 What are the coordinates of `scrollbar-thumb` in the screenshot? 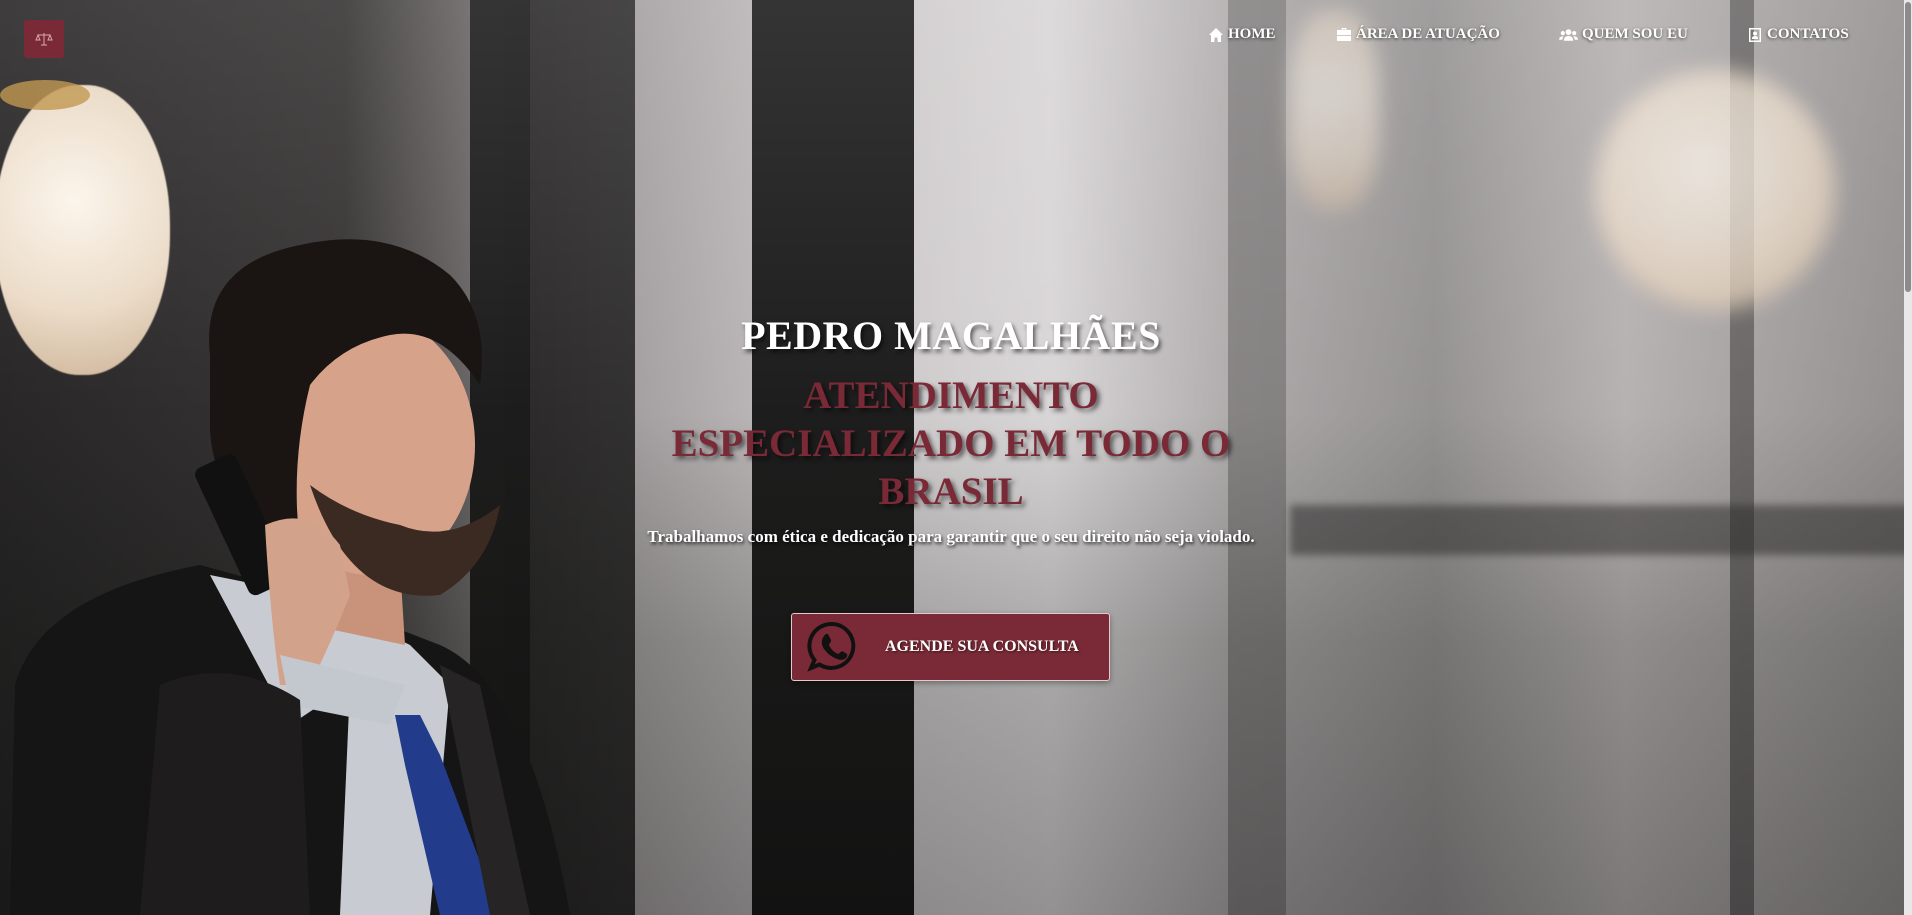 It's located at (1908, 147).